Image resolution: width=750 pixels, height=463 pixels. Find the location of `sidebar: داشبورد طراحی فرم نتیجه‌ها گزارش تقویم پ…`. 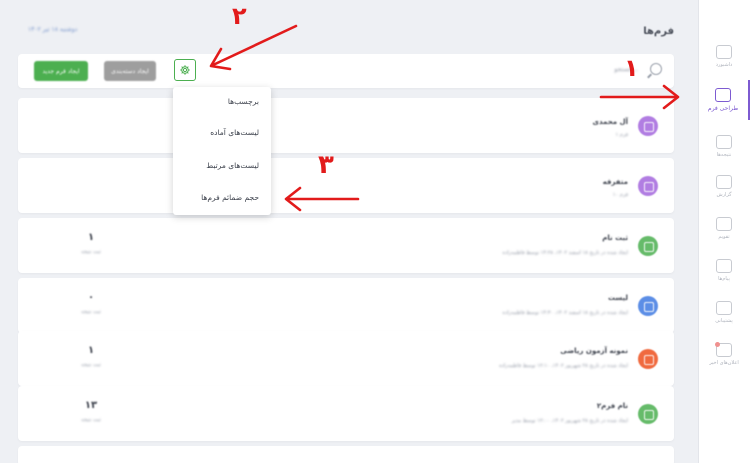

sidebar: داشبورد طراحی فرم نتیجه‌ها گزارش تقویم پ… is located at coordinates (724, 231).